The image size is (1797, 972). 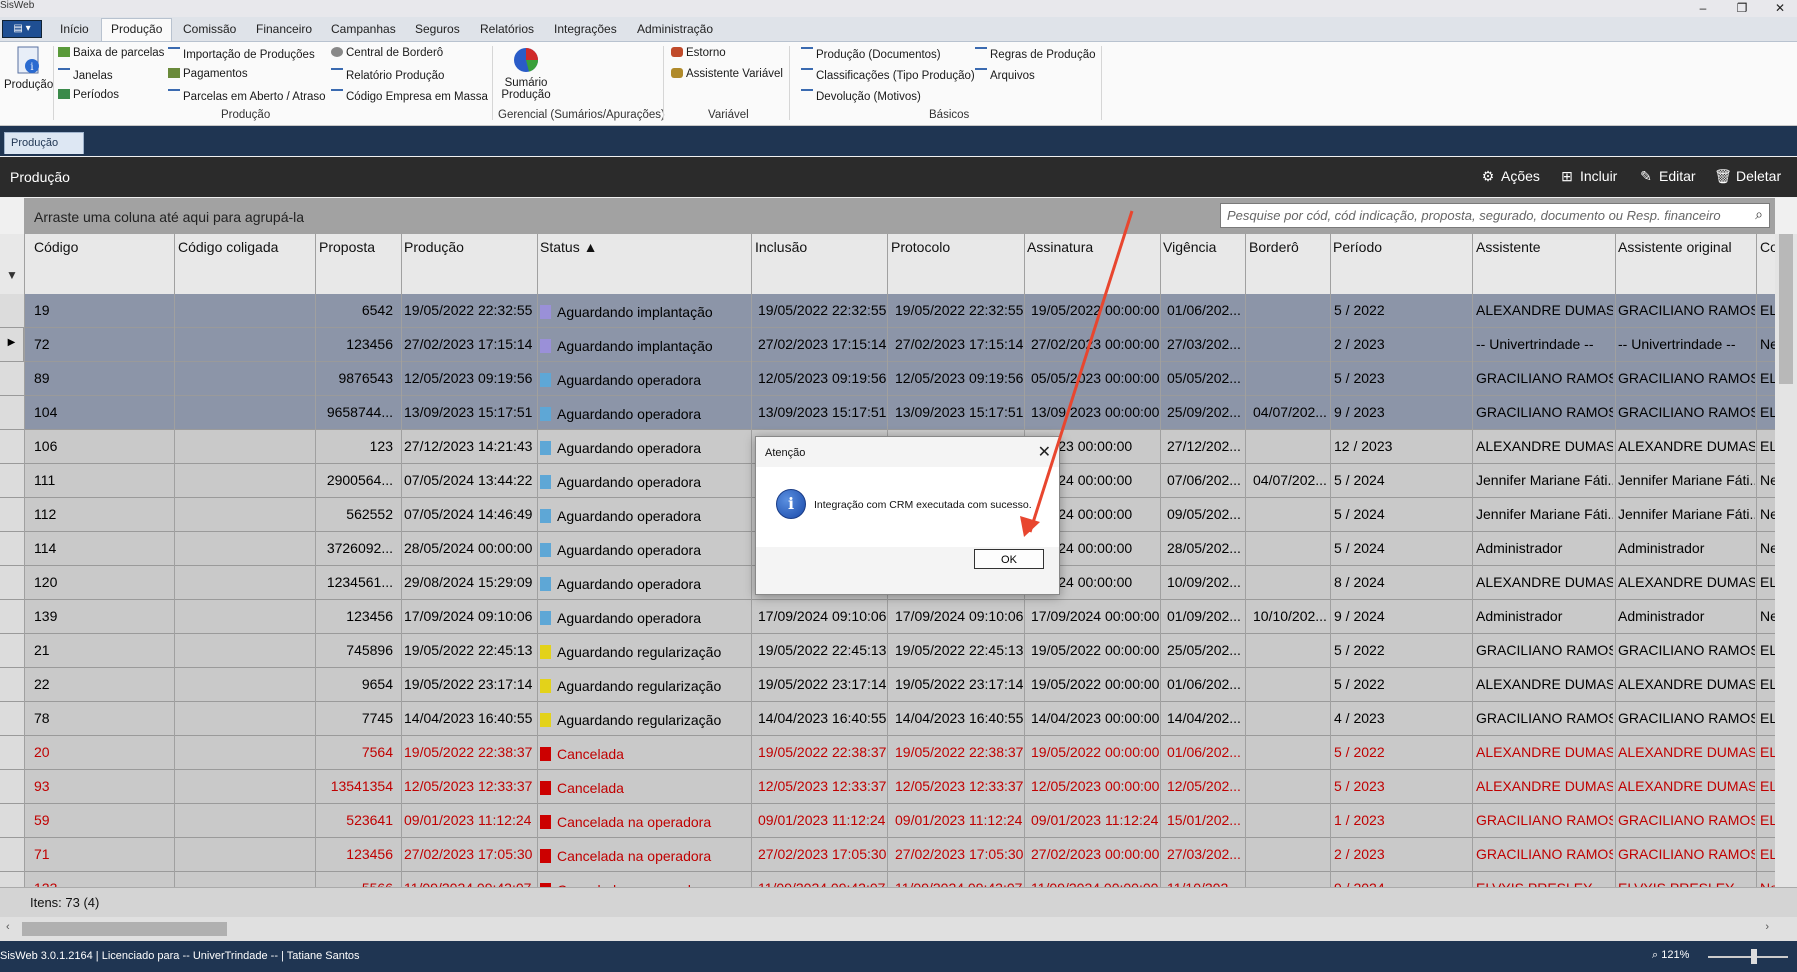 What do you see at coordinates (1509, 176) in the screenshot?
I see `acoes-button: ⚙ Ações` at bounding box center [1509, 176].